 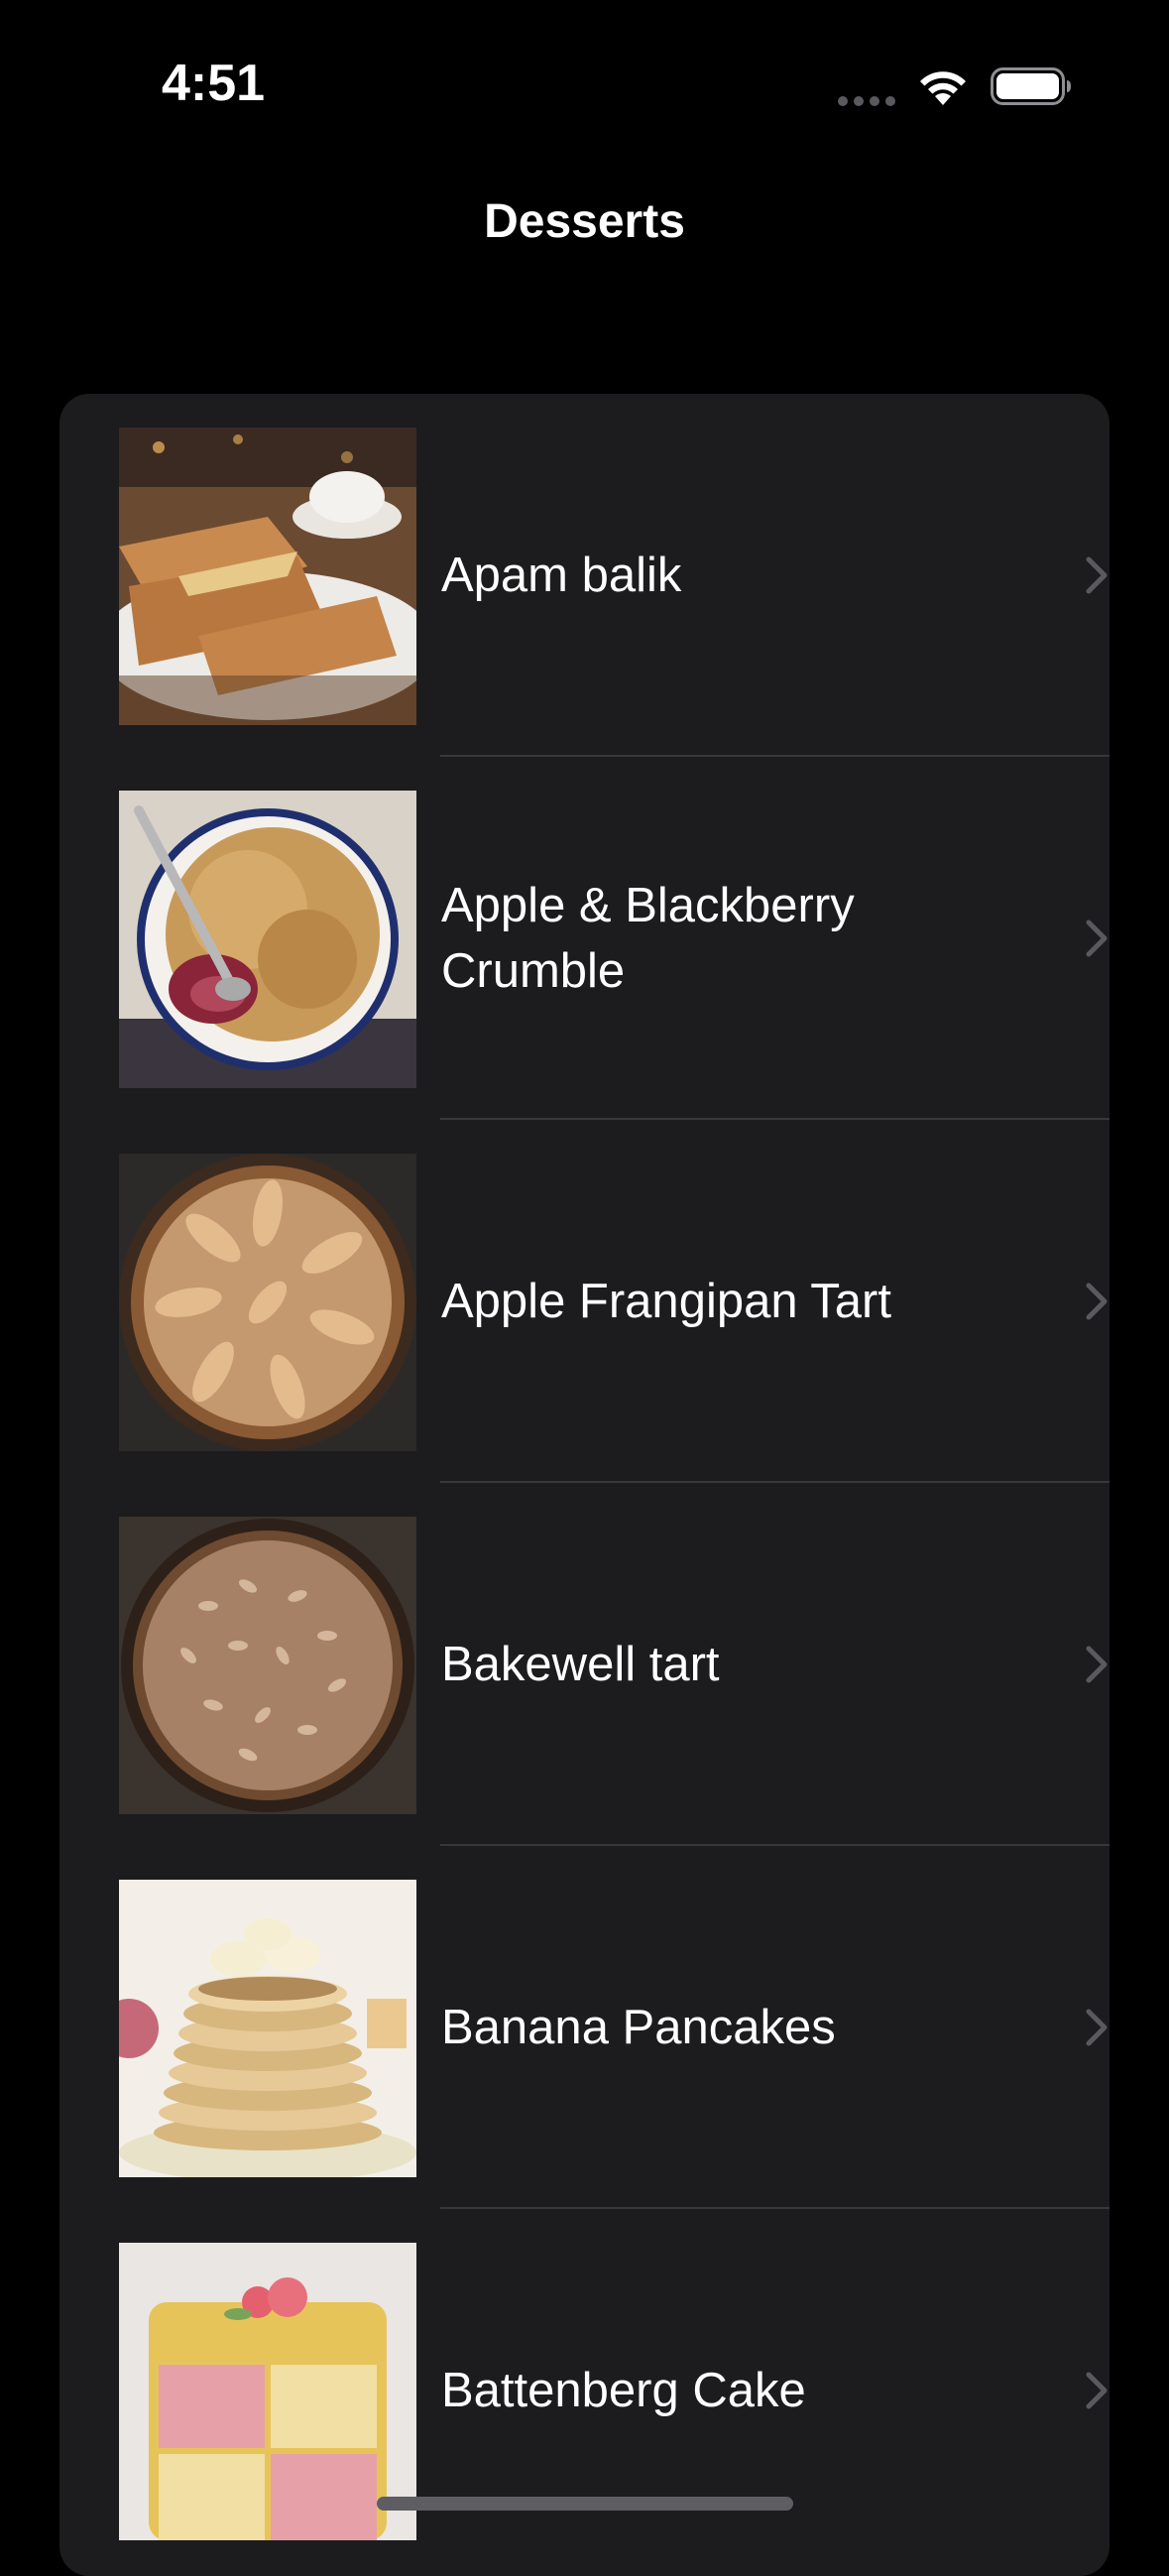 I want to click on item-title: Battenberg Cake, so click(x=623, y=2390).